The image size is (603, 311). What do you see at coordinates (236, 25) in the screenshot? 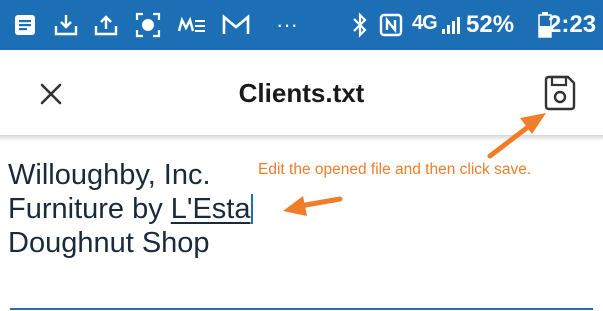
I see `gmail-icon` at bounding box center [236, 25].